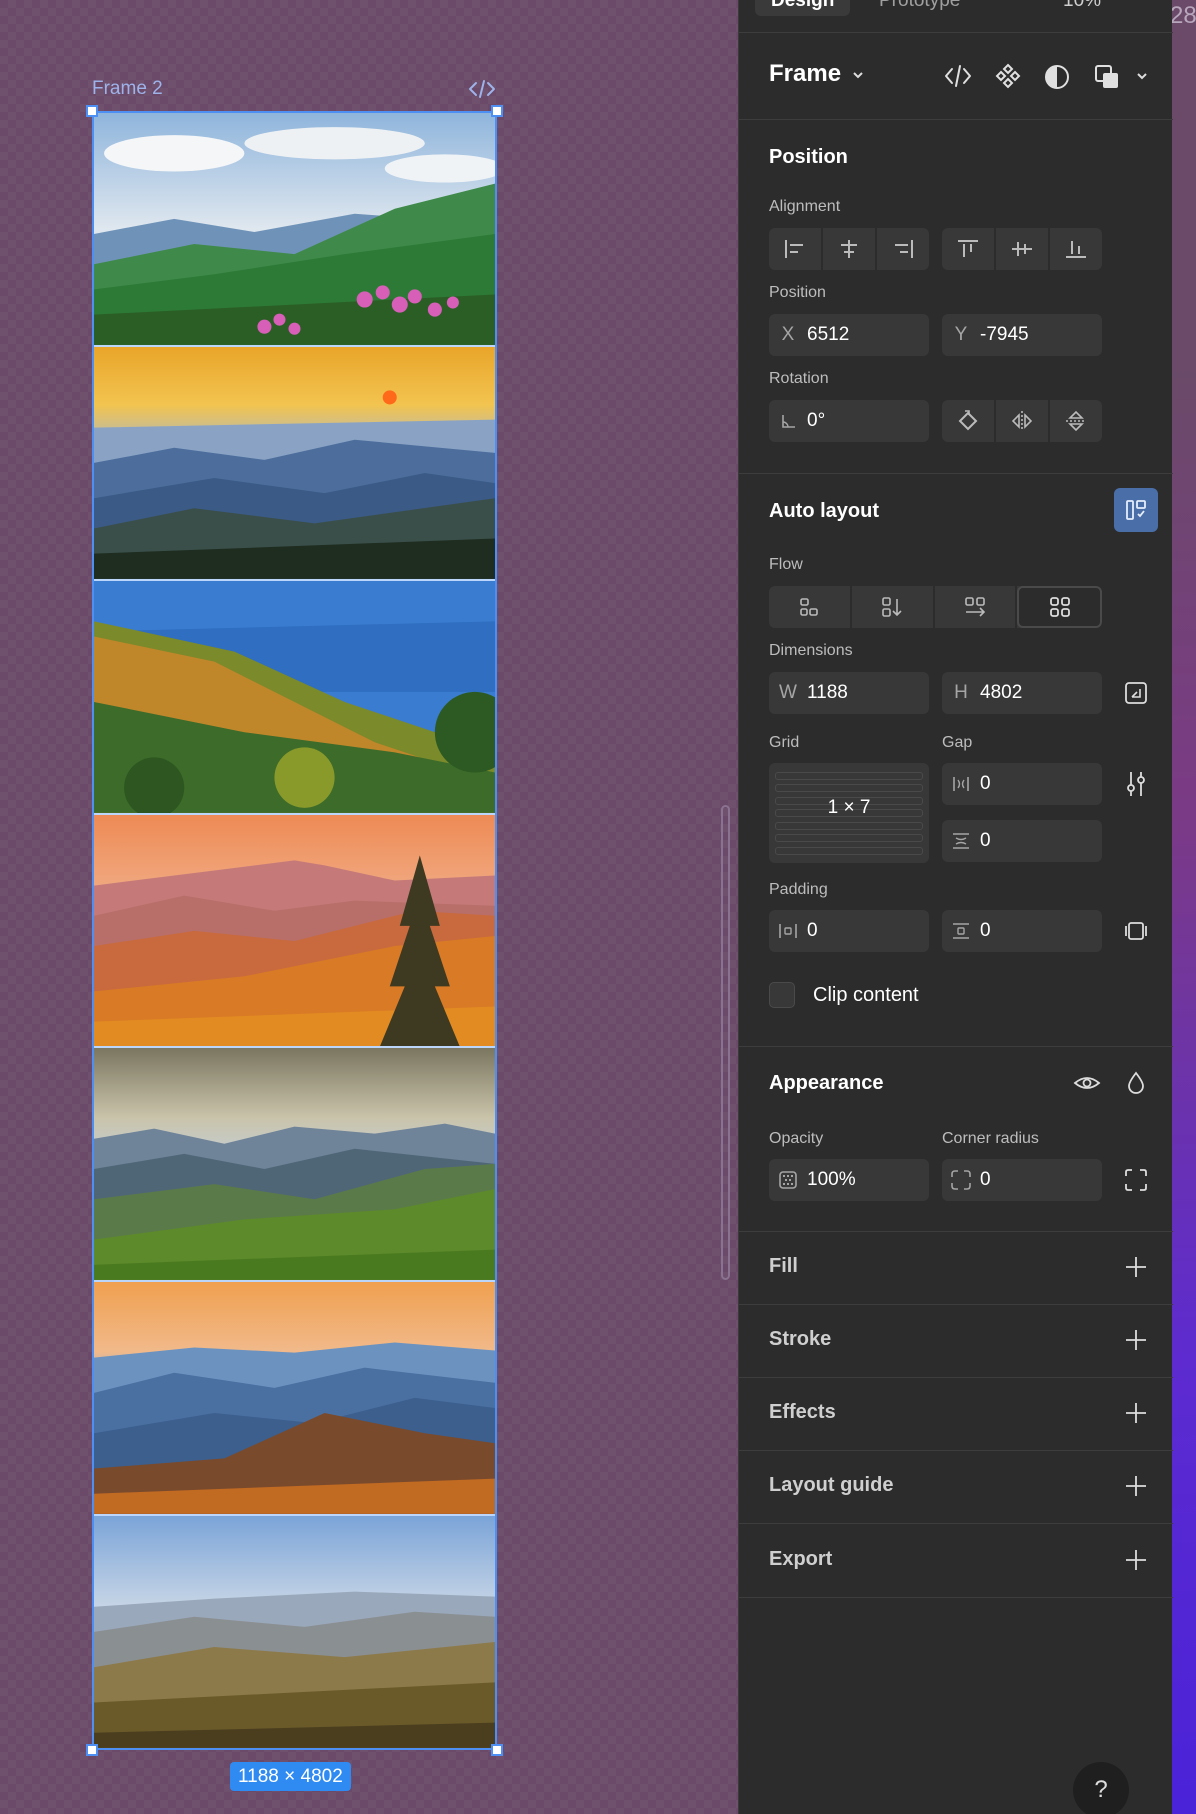  I want to click on rotation-field: 0°, so click(849, 421).